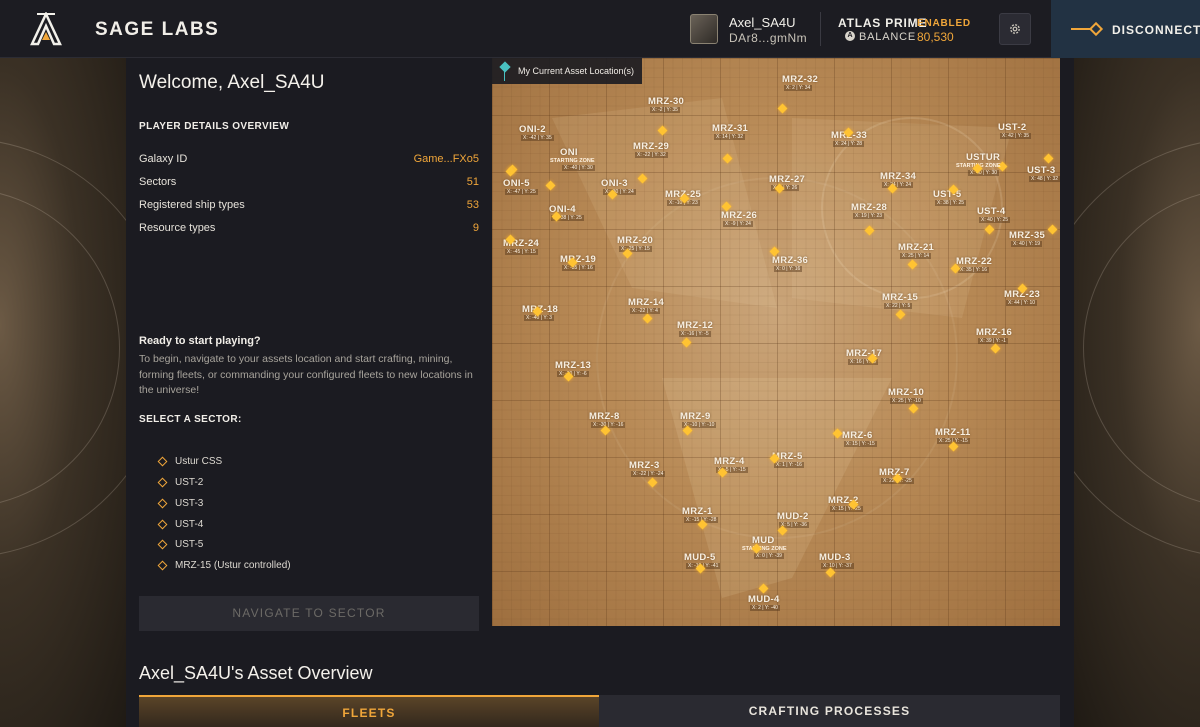 Image resolution: width=1200 pixels, height=727 pixels. Describe the element at coordinates (644, 465) in the screenshot. I see `sector-name: MRZ-3` at that location.